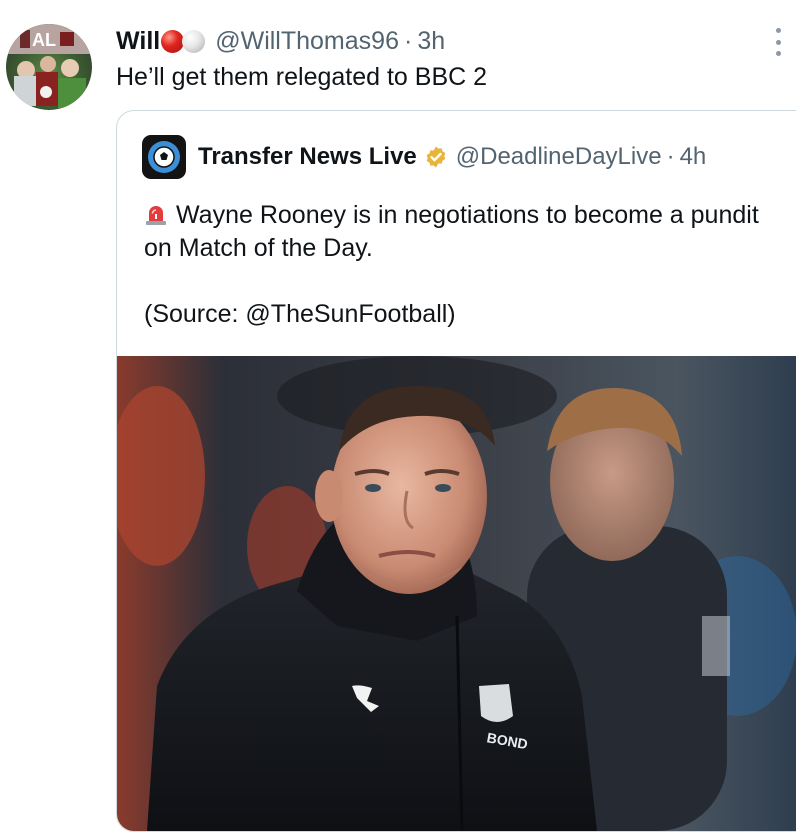  I want to click on quoted-author-line: Transfer News Live @DeadlineDayLive · 4h, so click(424, 157).